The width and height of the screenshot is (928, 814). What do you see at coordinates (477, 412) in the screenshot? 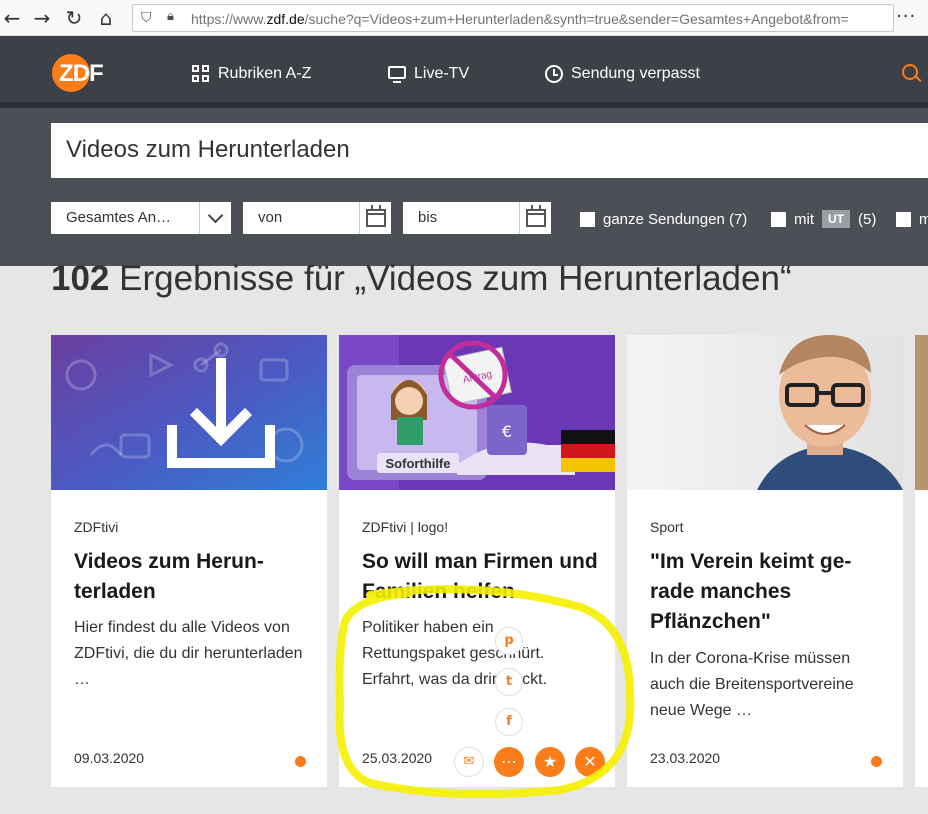
I see `card-image-soforthilfe: Soforthilfe Antrag €` at bounding box center [477, 412].